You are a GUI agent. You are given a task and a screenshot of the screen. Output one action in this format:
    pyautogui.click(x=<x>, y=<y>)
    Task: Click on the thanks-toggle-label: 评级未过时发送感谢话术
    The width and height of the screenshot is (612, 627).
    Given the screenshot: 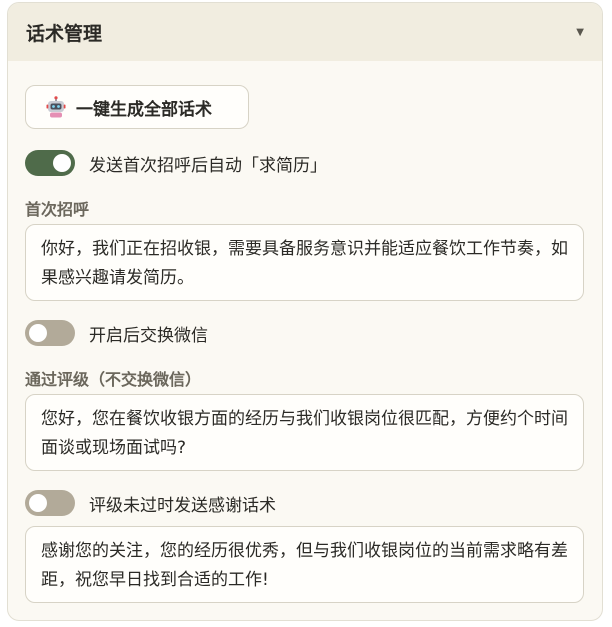 What is the action you would take?
    pyautogui.click(x=182, y=505)
    